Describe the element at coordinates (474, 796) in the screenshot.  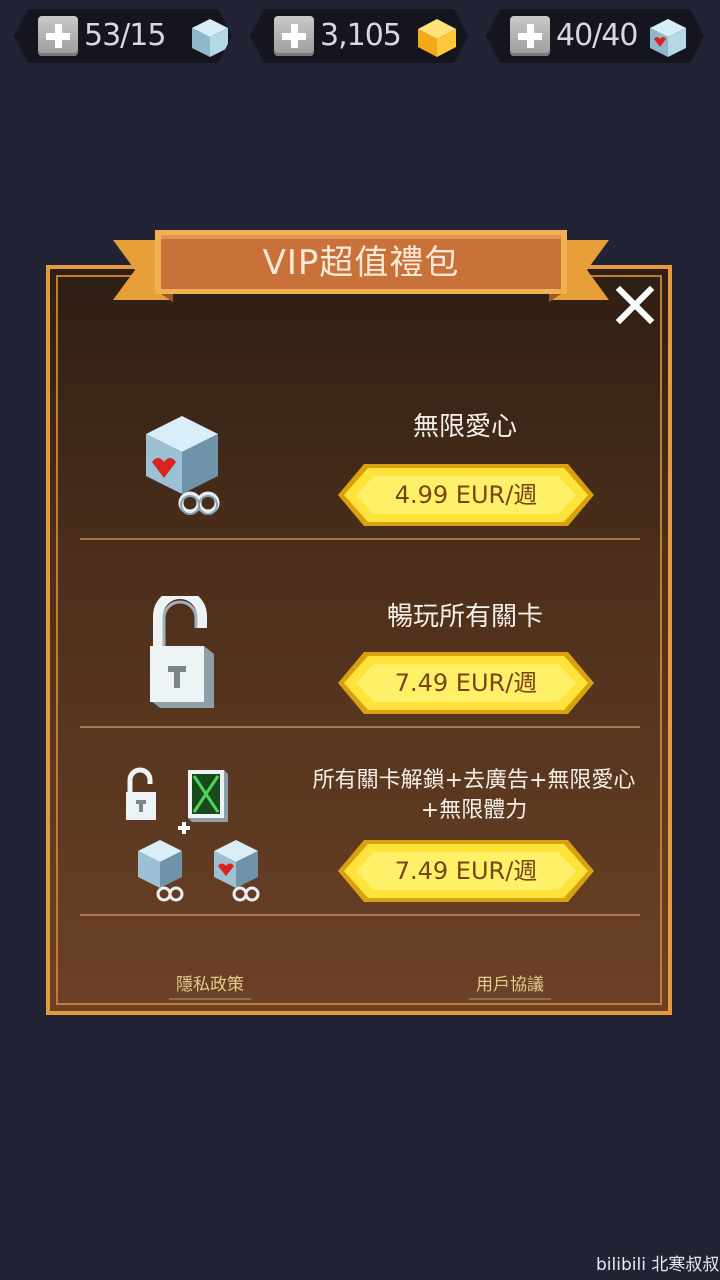
I see `offer-title: 所有關卡解鎖+去廣告+無限愛心 +無限體力` at that location.